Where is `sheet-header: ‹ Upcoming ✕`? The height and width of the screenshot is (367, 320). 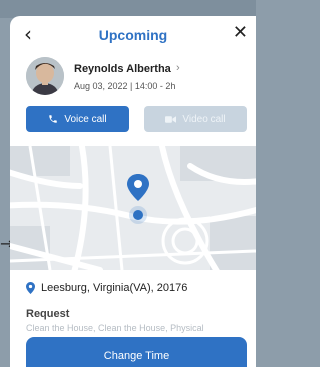 sheet-header: ‹ Upcoming ✕ is located at coordinates (133, 35).